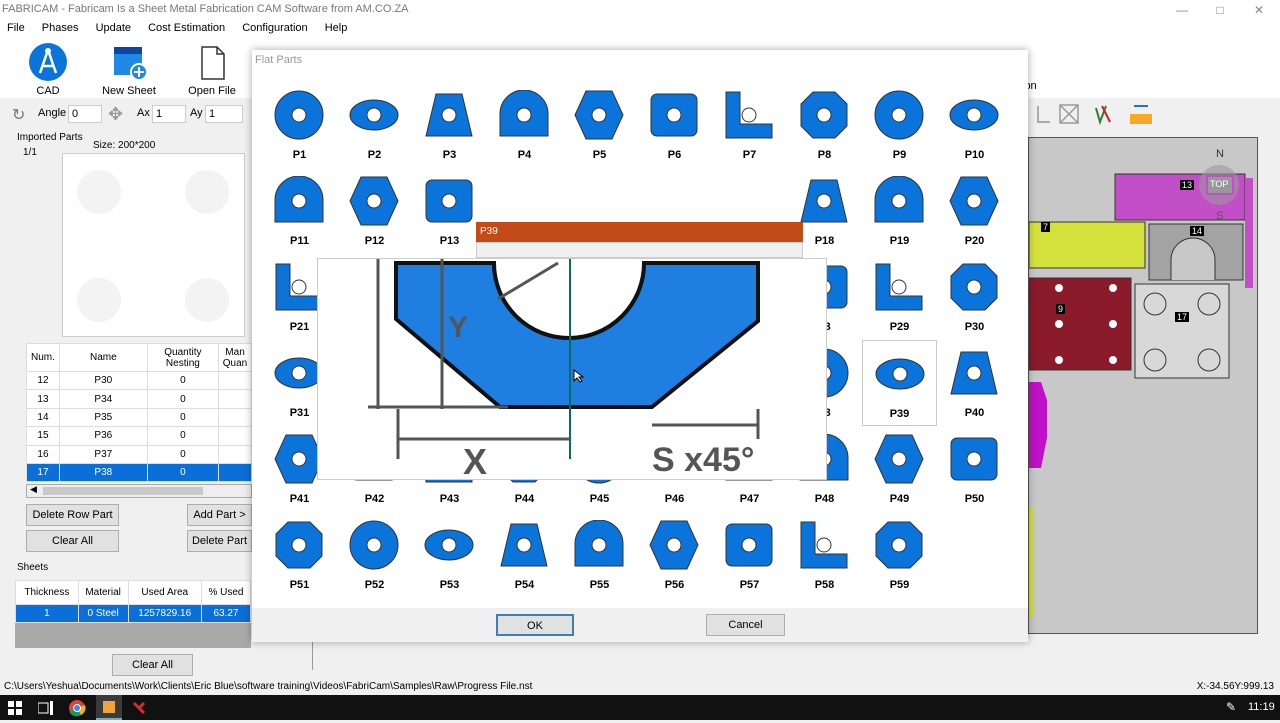  What do you see at coordinates (749, 555) in the screenshot?
I see `part-tile: P57` at bounding box center [749, 555].